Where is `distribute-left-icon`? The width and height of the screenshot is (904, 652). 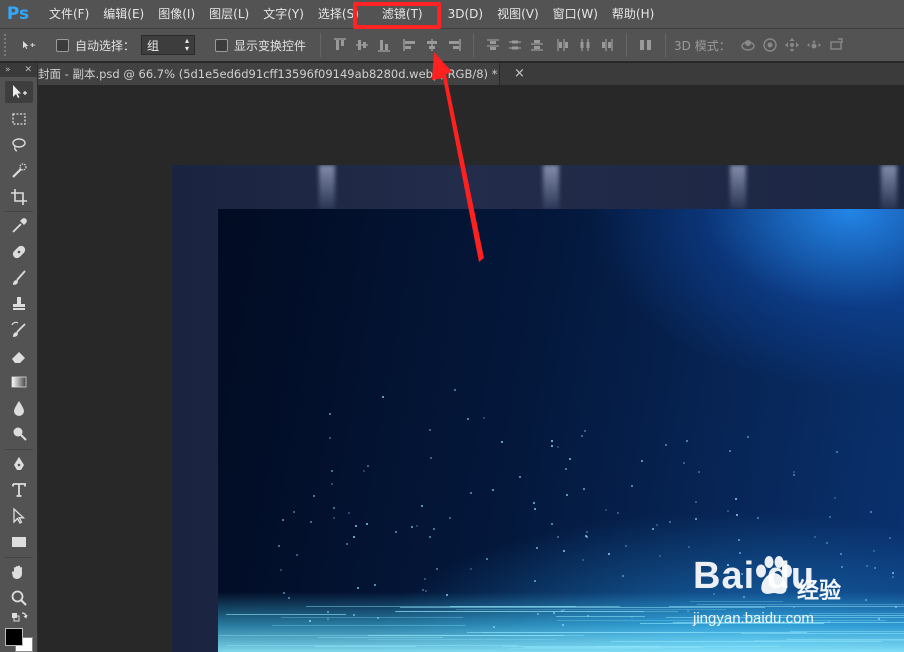
distribute-left-icon is located at coordinates (563, 45).